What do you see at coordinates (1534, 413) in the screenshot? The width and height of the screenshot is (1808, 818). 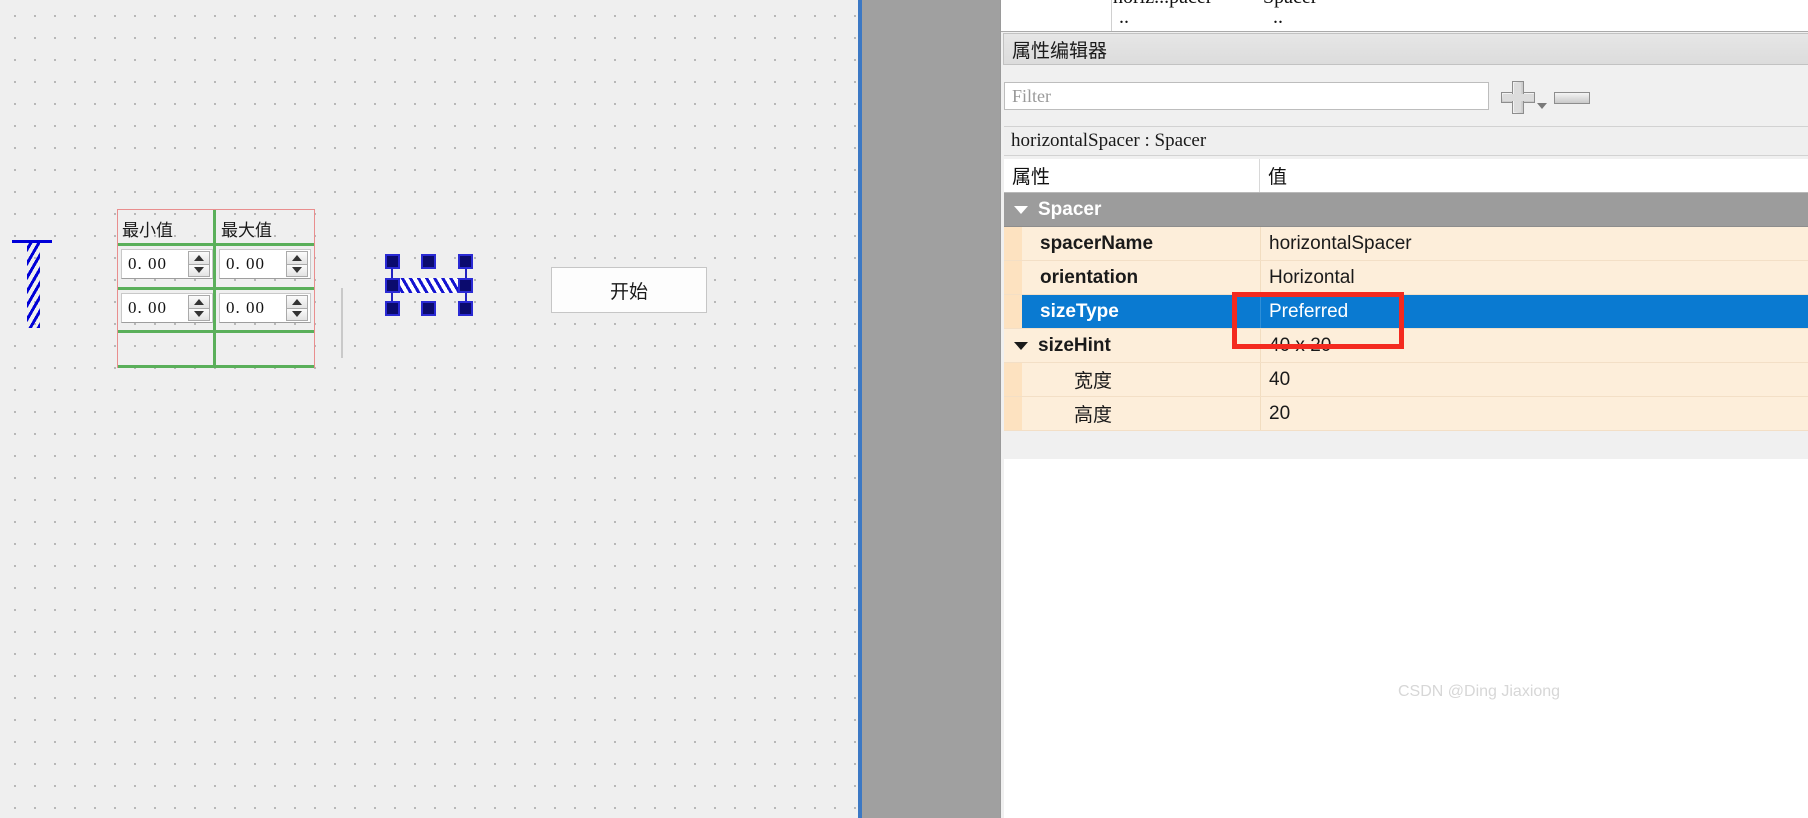 I see `property-value: 20` at bounding box center [1534, 413].